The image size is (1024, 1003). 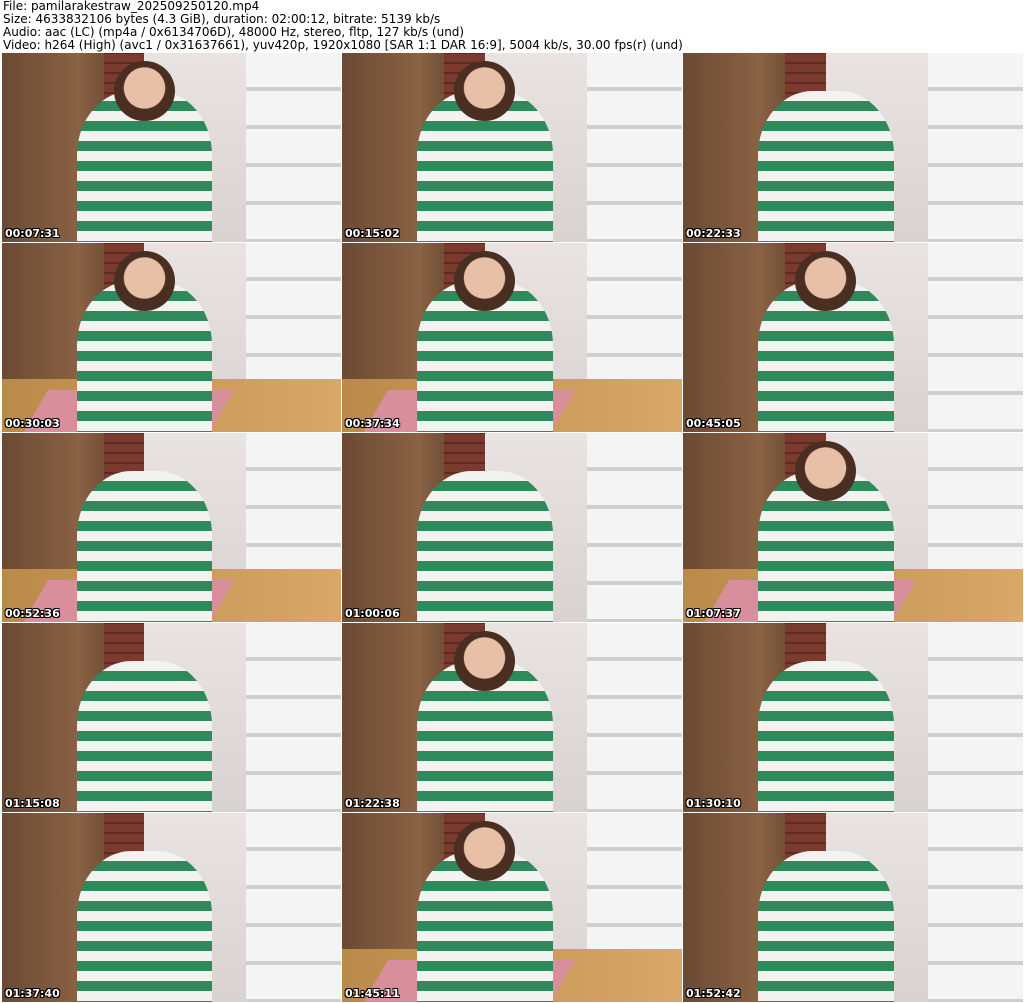 I want to click on thumbnail-timestamp: 00:37:34, so click(x=372, y=423).